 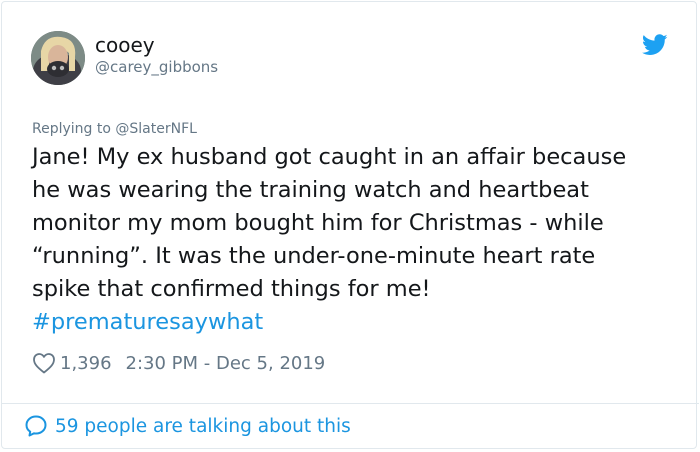 What do you see at coordinates (125, 45) in the screenshot?
I see `display-name: cooey` at bounding box center [125, 45].